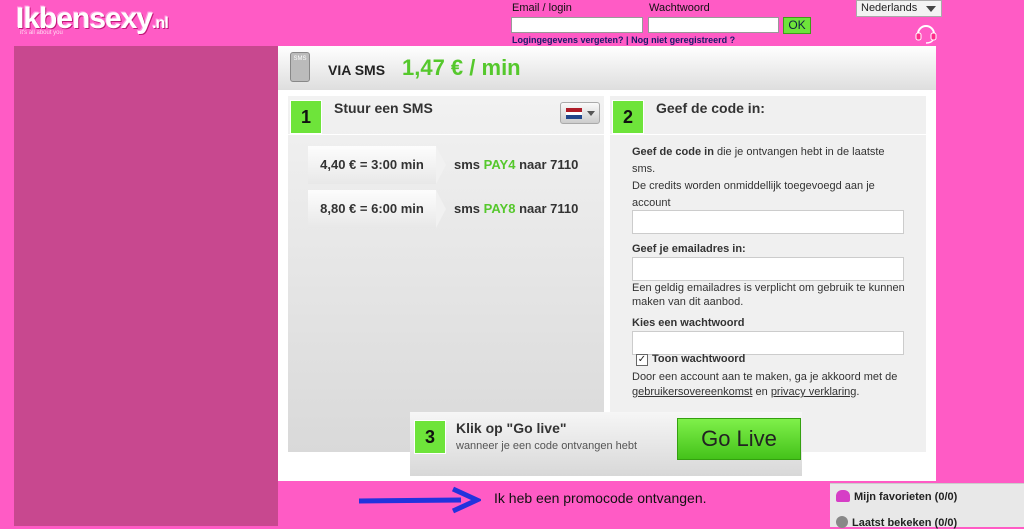 The height and width of the screenshot is (529, 1024). I want to click on terms-and: en, so click(761, 392).